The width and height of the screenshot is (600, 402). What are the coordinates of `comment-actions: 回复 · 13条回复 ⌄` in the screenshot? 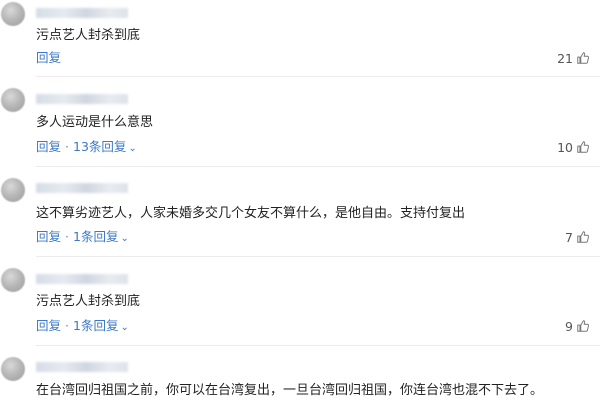 It's located at (86, 148).